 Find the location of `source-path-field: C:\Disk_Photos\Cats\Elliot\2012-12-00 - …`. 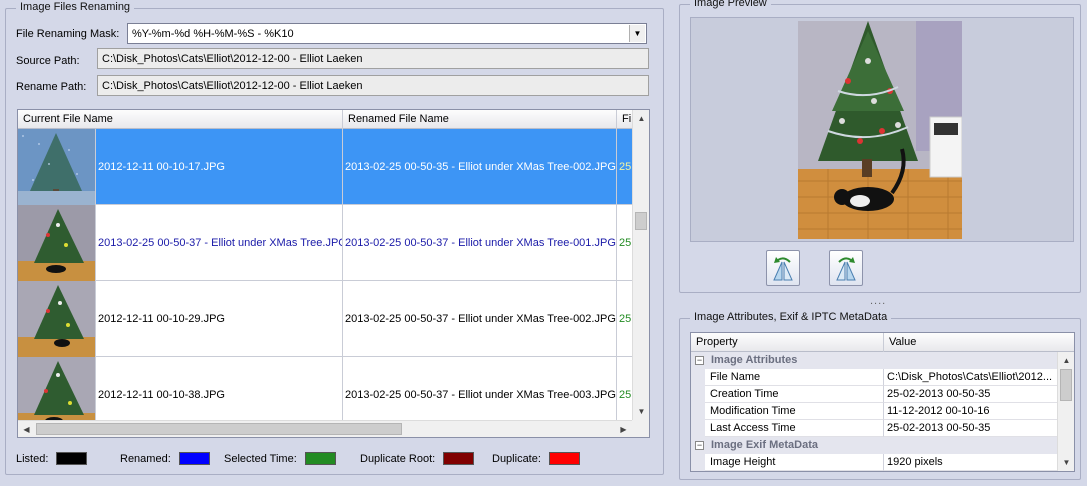

source-path-field: C:\Disk_Photos\Cats\Elliot\2012-12-00 - … is located at coordinates (373, 58).